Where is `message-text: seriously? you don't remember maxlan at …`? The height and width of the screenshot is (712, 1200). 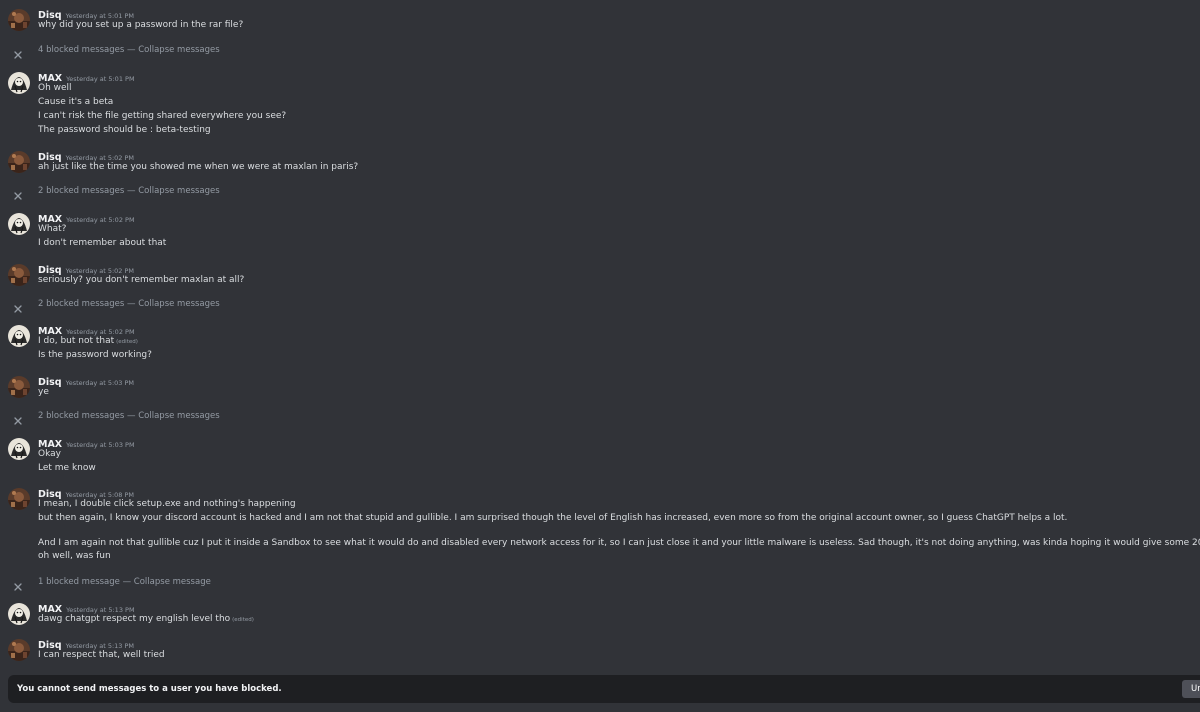
message-text: seriously? you don't remember maxlan at … is located at coordinates (141, 280).